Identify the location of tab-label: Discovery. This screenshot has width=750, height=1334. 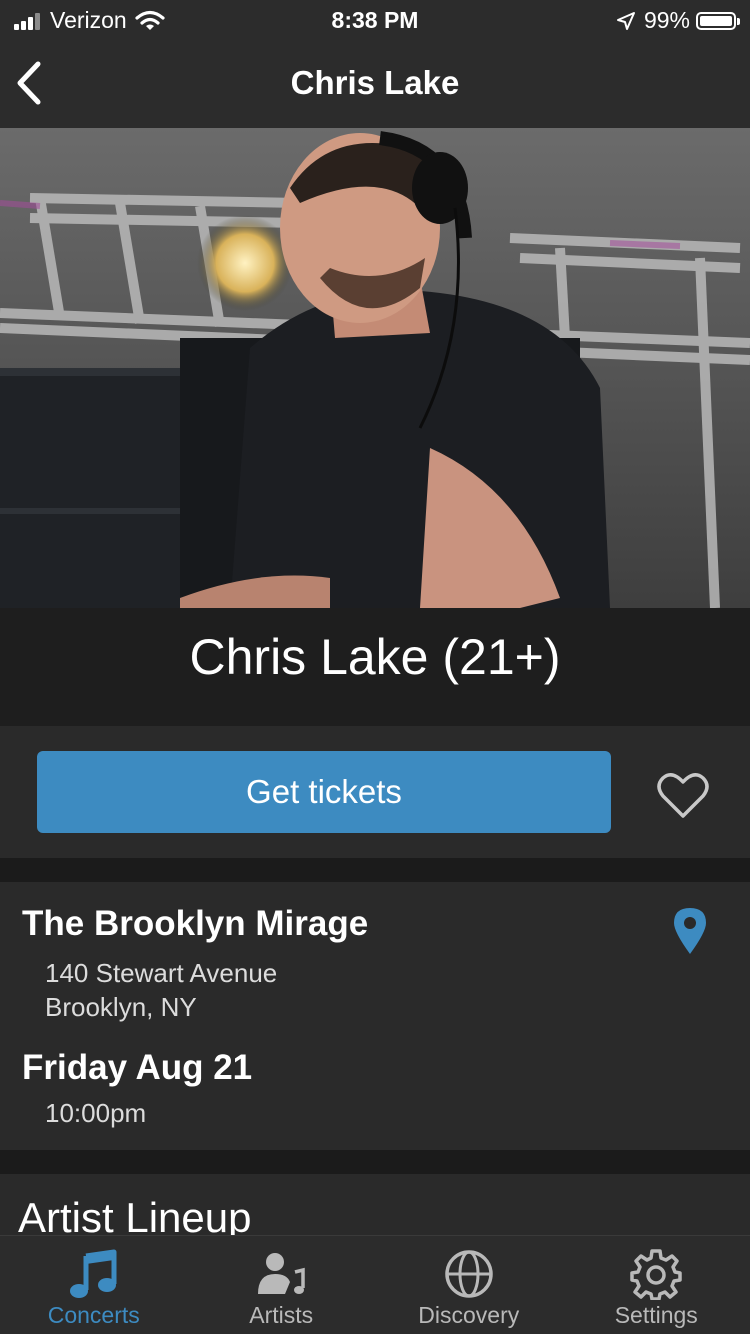
(469, 1315).